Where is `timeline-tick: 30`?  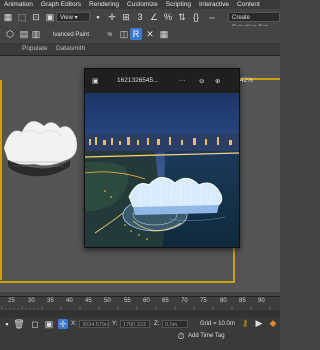 timeline-tick: 30 is located at coordinates (31, 301).